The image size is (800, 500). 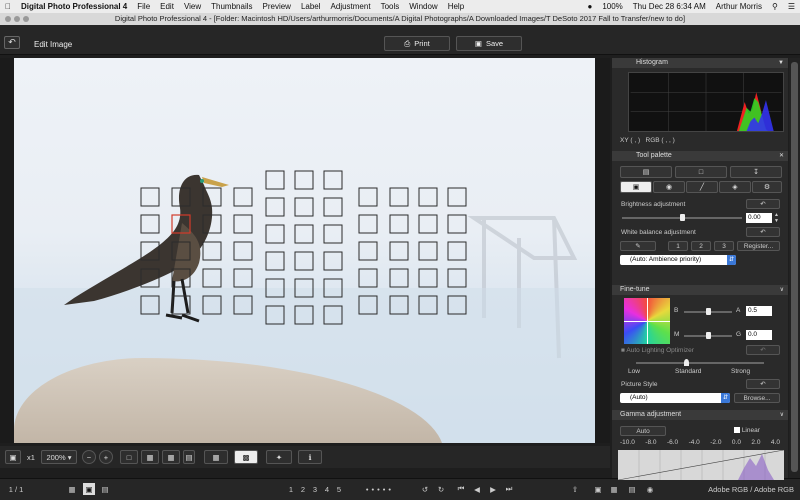 What do you see at coordinates (31, 457) in the screenshot?
I see `zoom-1x-button: x1` at bounding box center [31, 457].